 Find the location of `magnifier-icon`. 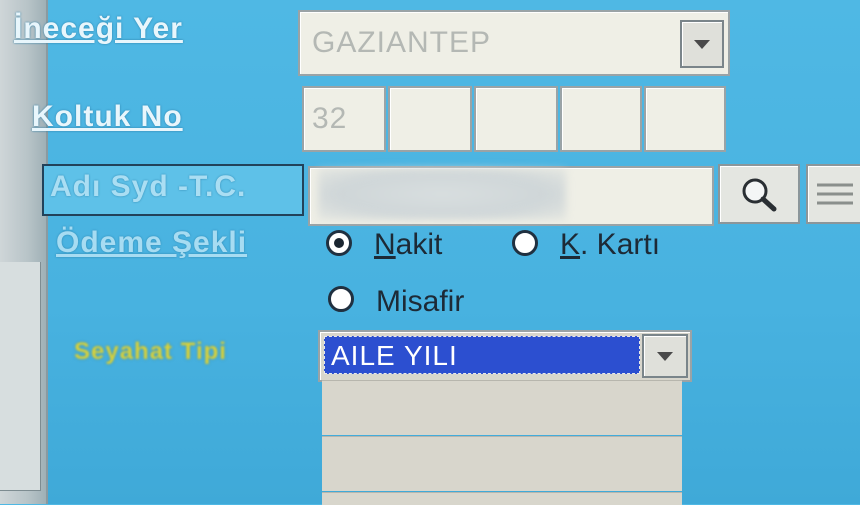

magnifier-icon is located at coordinates (759, 195).